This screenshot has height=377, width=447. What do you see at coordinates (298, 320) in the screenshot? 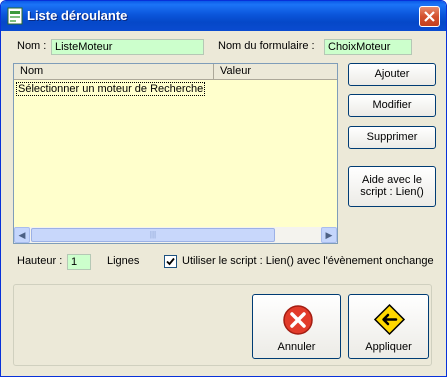
I see `red-x-icon` at bounding box center [298, 320].